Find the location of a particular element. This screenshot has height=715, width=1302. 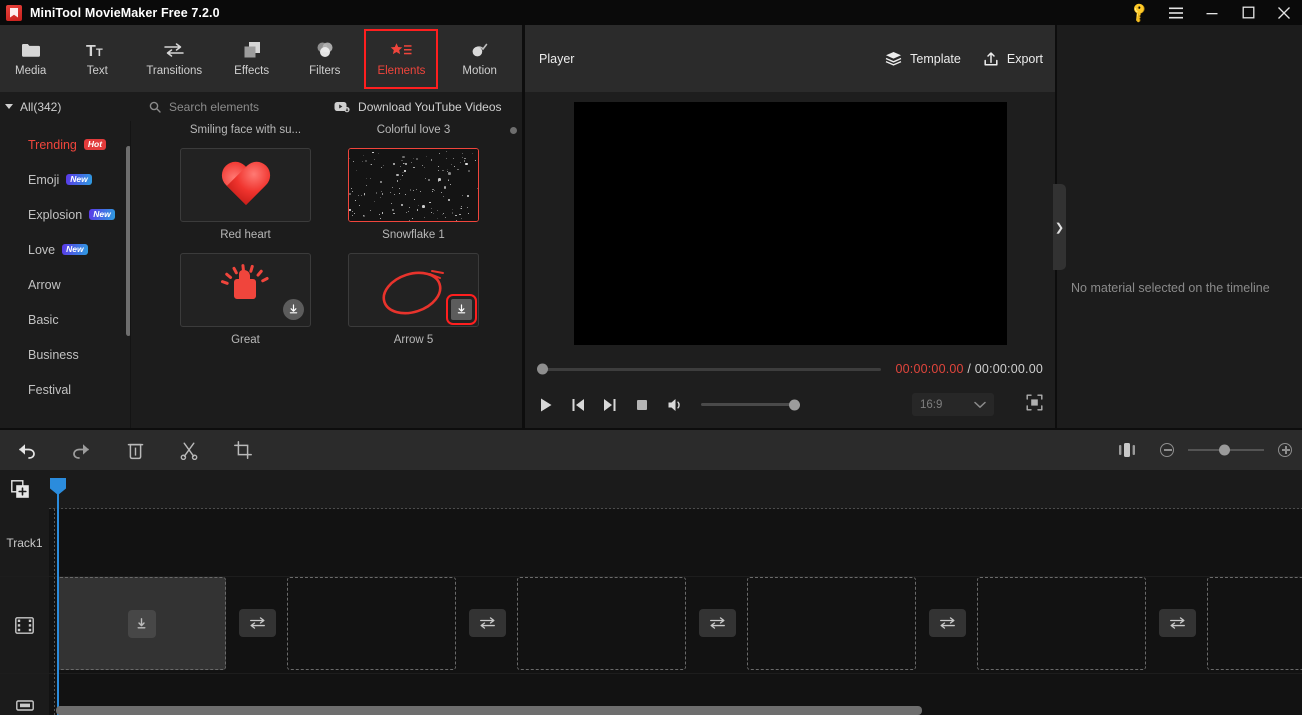

minimize-button is located at coordinates (1212, 12).